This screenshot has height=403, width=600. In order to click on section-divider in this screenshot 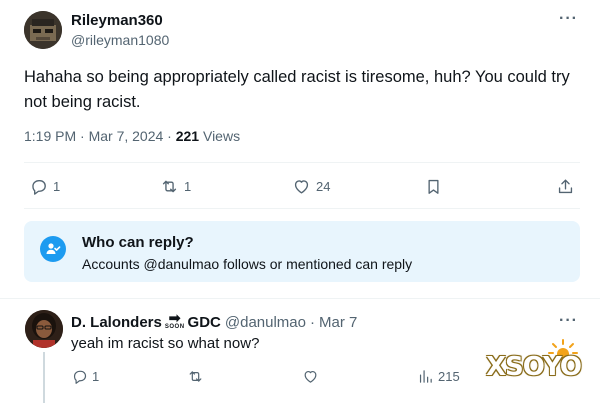, I will do `click(300, 298)`.